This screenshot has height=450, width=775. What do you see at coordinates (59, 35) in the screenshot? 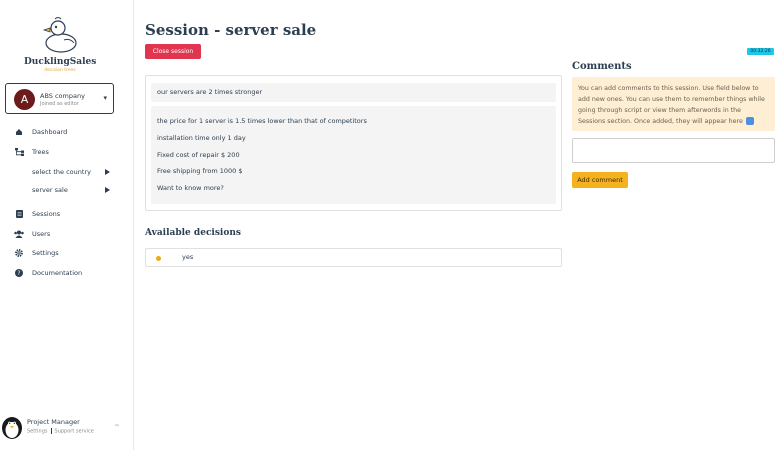
I see `duck-logo-icon` at bounding box center [59, 35].